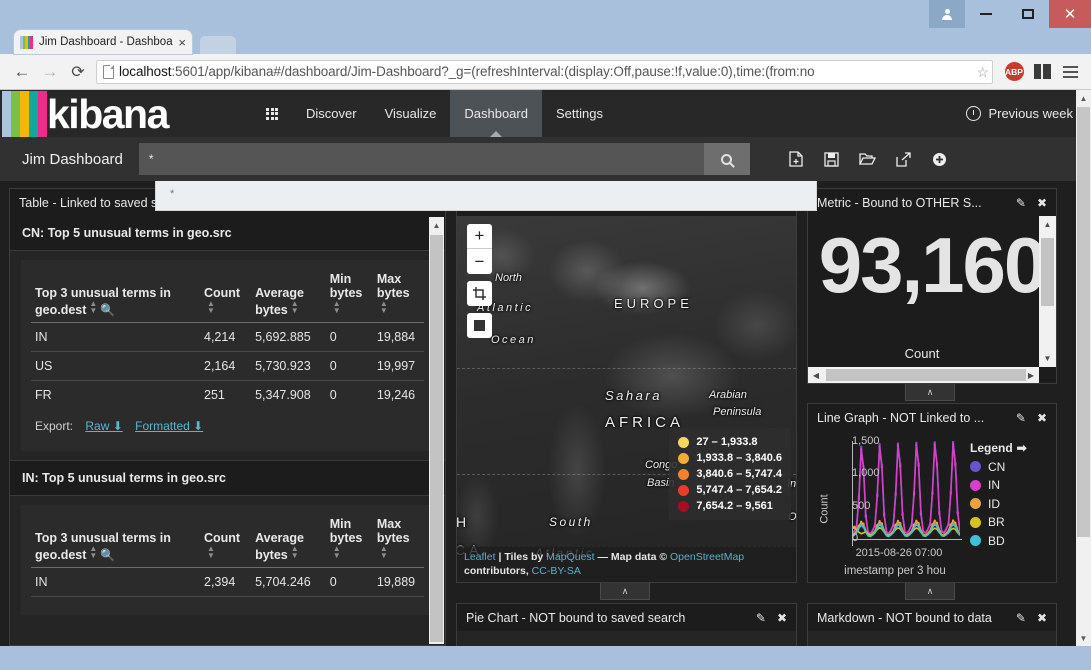 This screenshot has height=670, width=1091. What do you see at coordinates (1028, 14) in the screenshot?
I see `maximize-button` at bounding box center [1028, 14].